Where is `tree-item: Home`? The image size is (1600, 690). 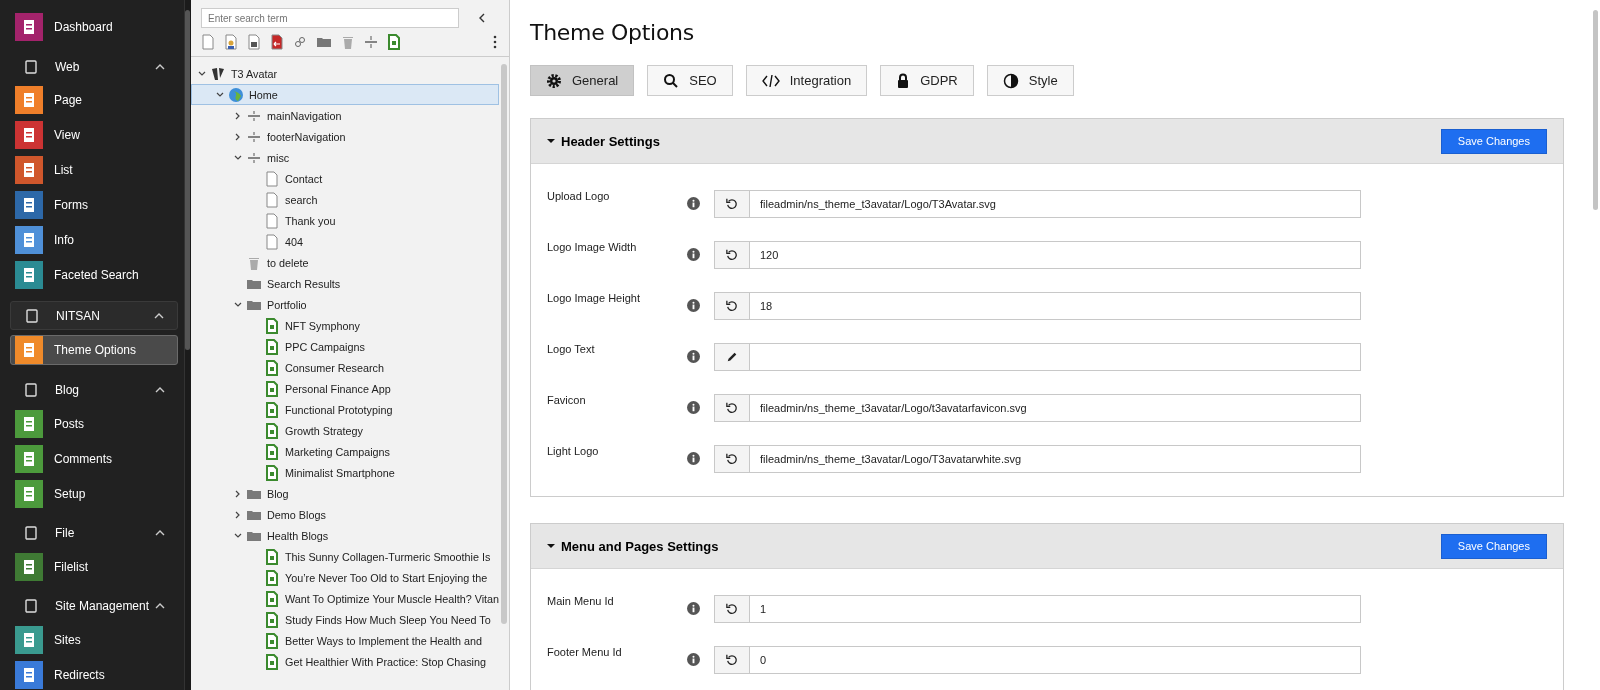
tree-item: Home is located at coordinates (345, 94).